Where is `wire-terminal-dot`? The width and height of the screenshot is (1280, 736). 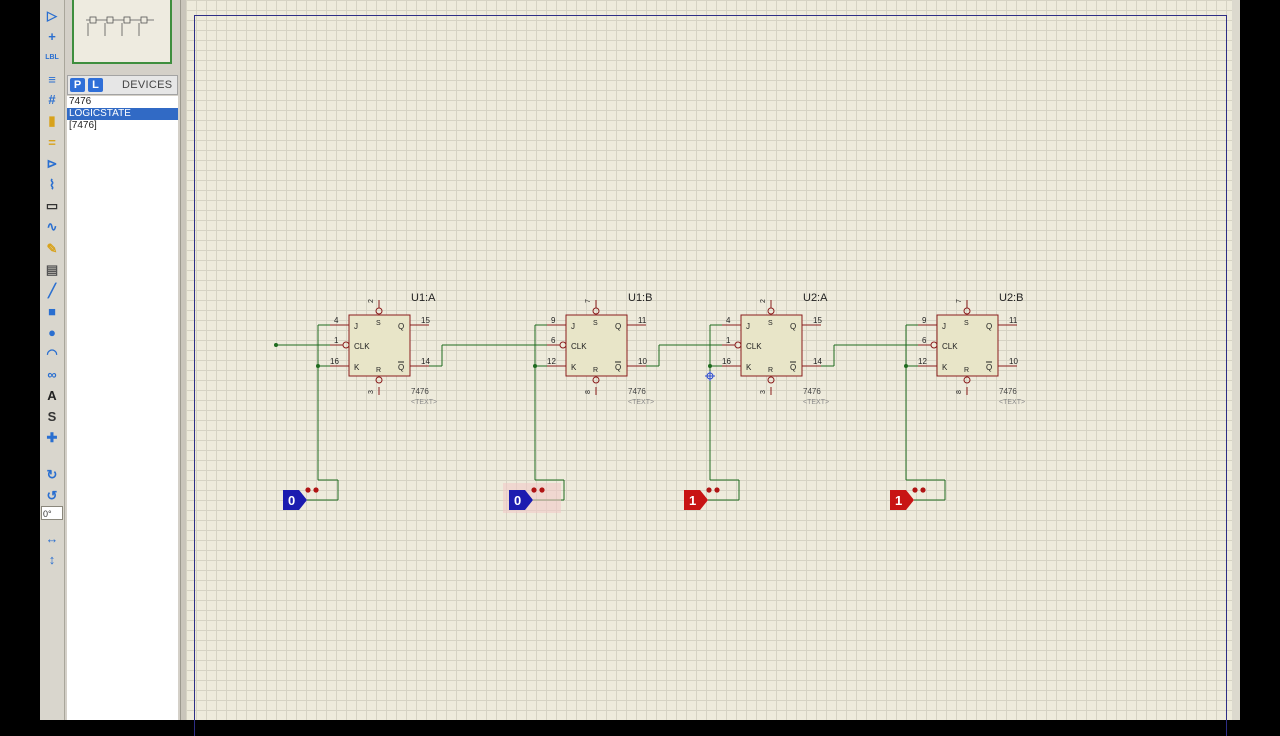
wire-terminal-dot is located at coordinates (276, 345).